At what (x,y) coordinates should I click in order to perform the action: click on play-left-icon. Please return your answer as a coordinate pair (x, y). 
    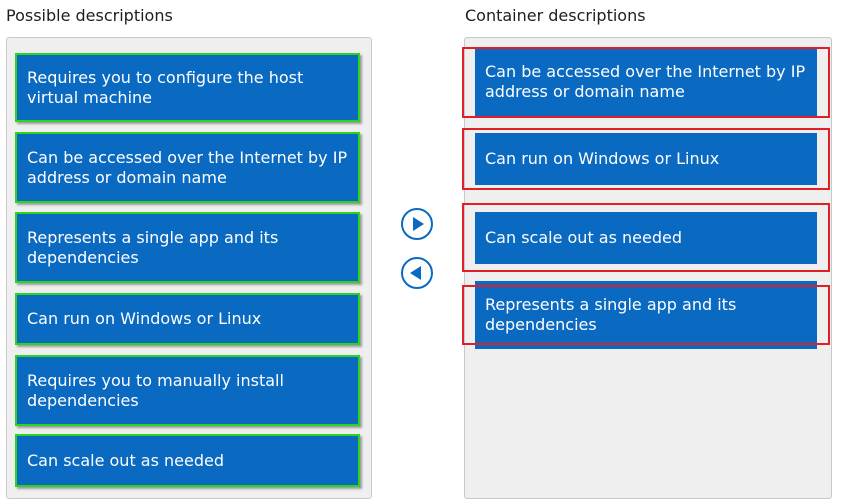
    Looking at the image, I should click on (415, 273).